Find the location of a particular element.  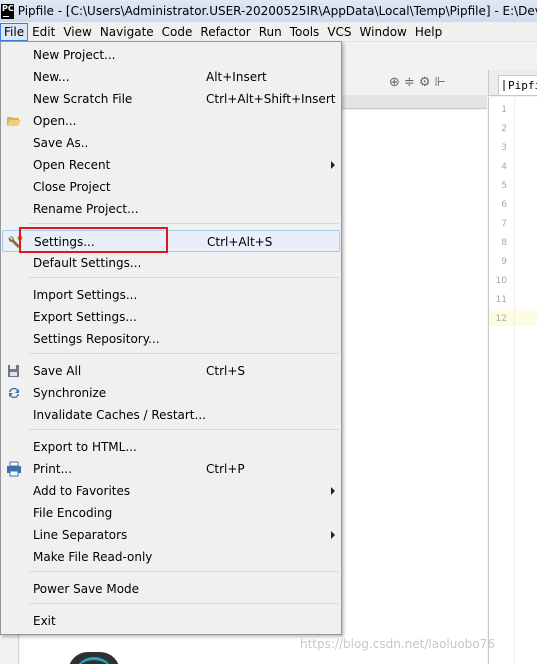

line-number: 7 is located at coordinates (504, 224).